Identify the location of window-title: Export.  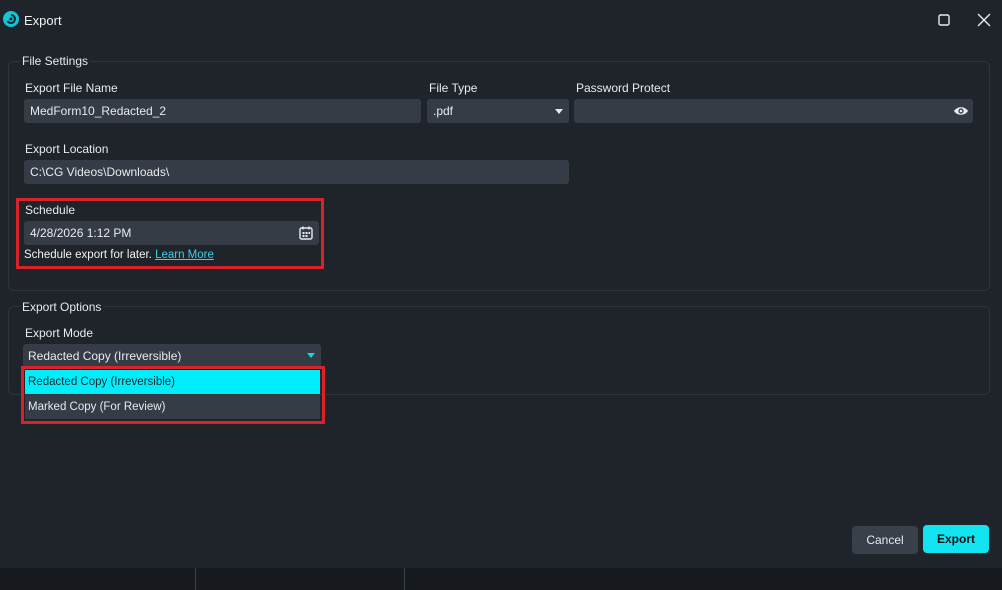
(43, 20).